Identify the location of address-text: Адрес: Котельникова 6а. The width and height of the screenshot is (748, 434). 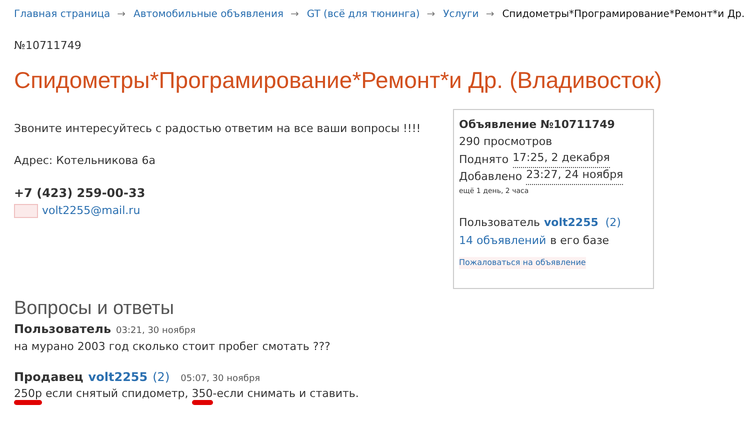
(85, 161).